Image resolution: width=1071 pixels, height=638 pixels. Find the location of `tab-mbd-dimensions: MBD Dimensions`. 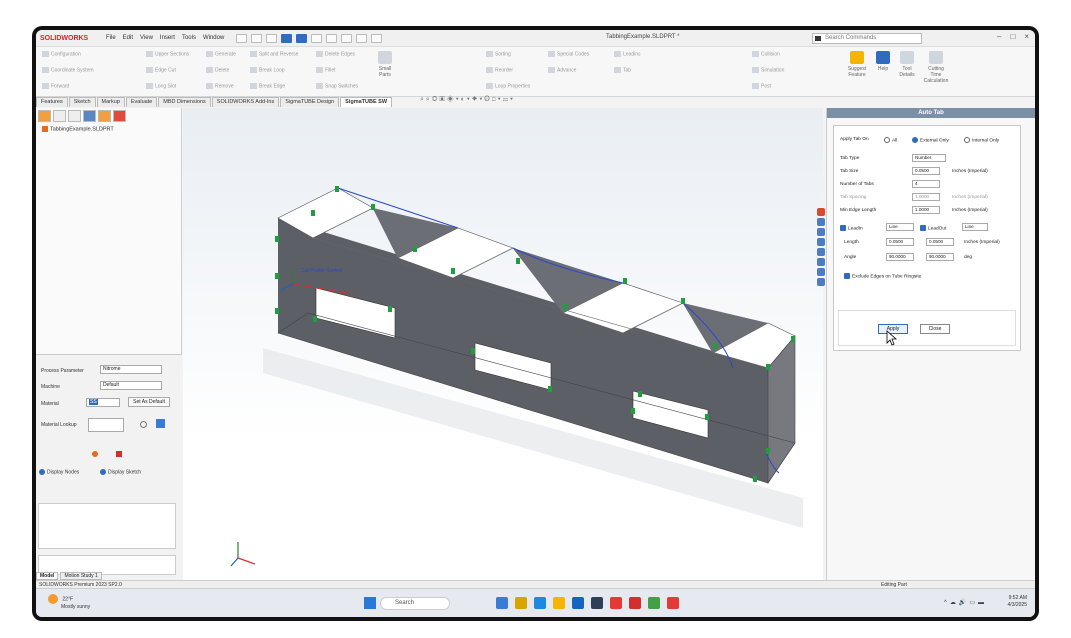

tab-mbd-dimensions: MBD Dimensions is located at coordinates (184, 102).